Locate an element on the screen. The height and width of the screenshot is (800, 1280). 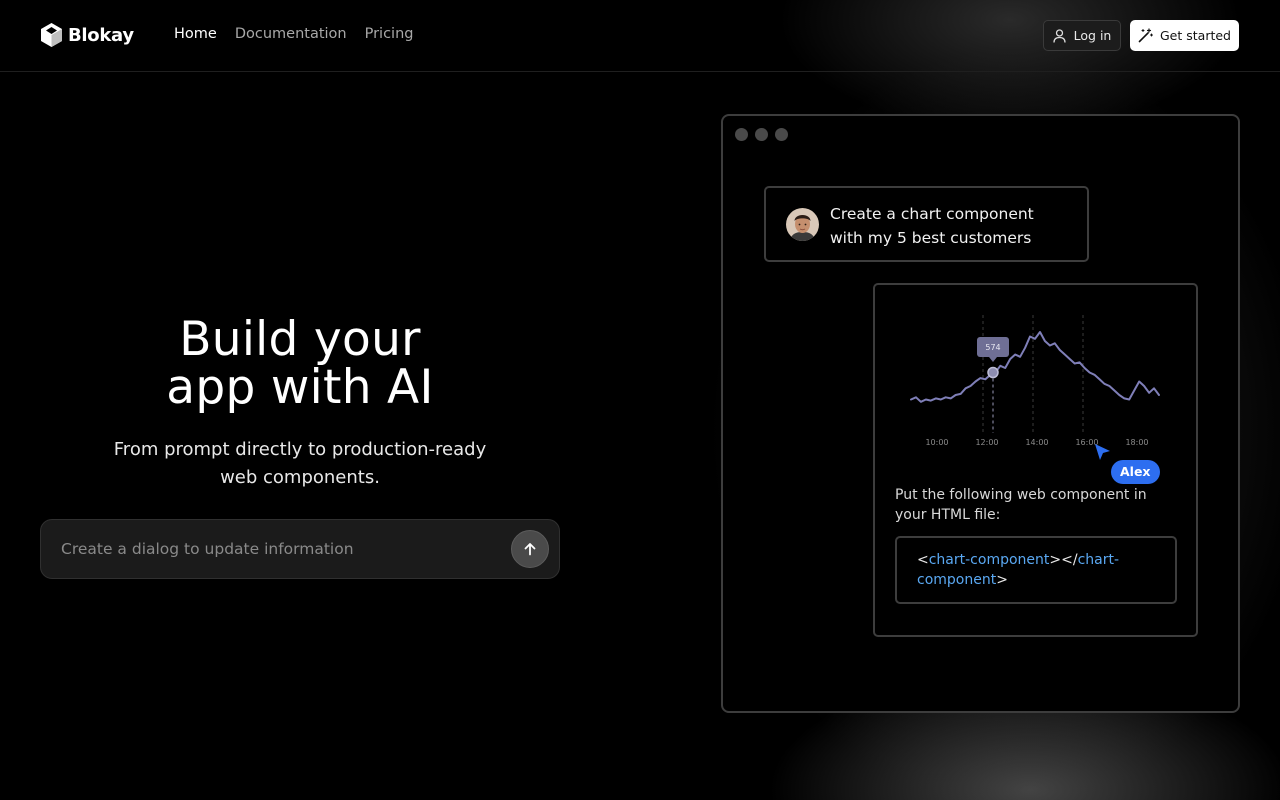
chat-message-line-1: Create a chart component is located at coordinates (932, 214).